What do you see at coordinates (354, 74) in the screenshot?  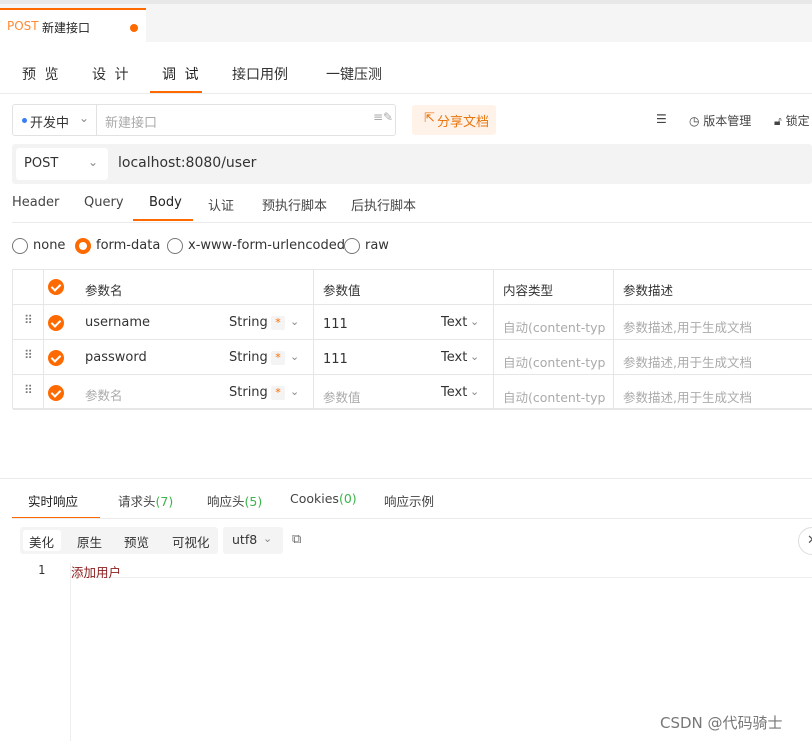 I see `tab-stress-test: 一键压测` at bounding box center [354, 74].